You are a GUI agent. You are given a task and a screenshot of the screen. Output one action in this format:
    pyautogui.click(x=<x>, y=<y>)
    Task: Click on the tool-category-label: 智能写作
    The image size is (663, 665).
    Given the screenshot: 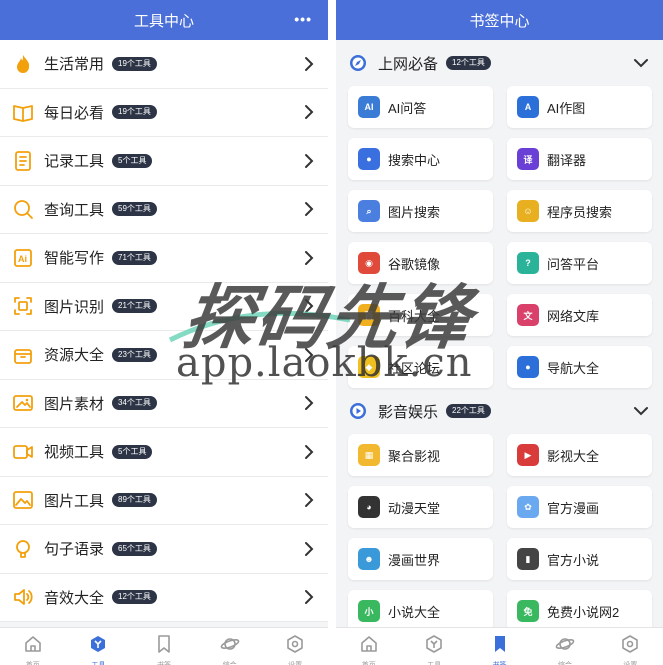 What is the action you would take?
    pyautogui.click(x=74, y=259)
    